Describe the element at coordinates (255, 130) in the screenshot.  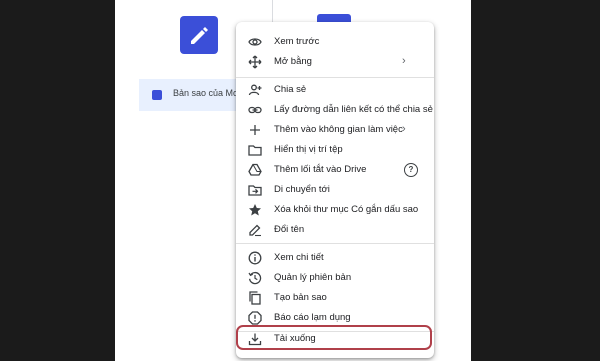
I see `plus-icon` at that location.